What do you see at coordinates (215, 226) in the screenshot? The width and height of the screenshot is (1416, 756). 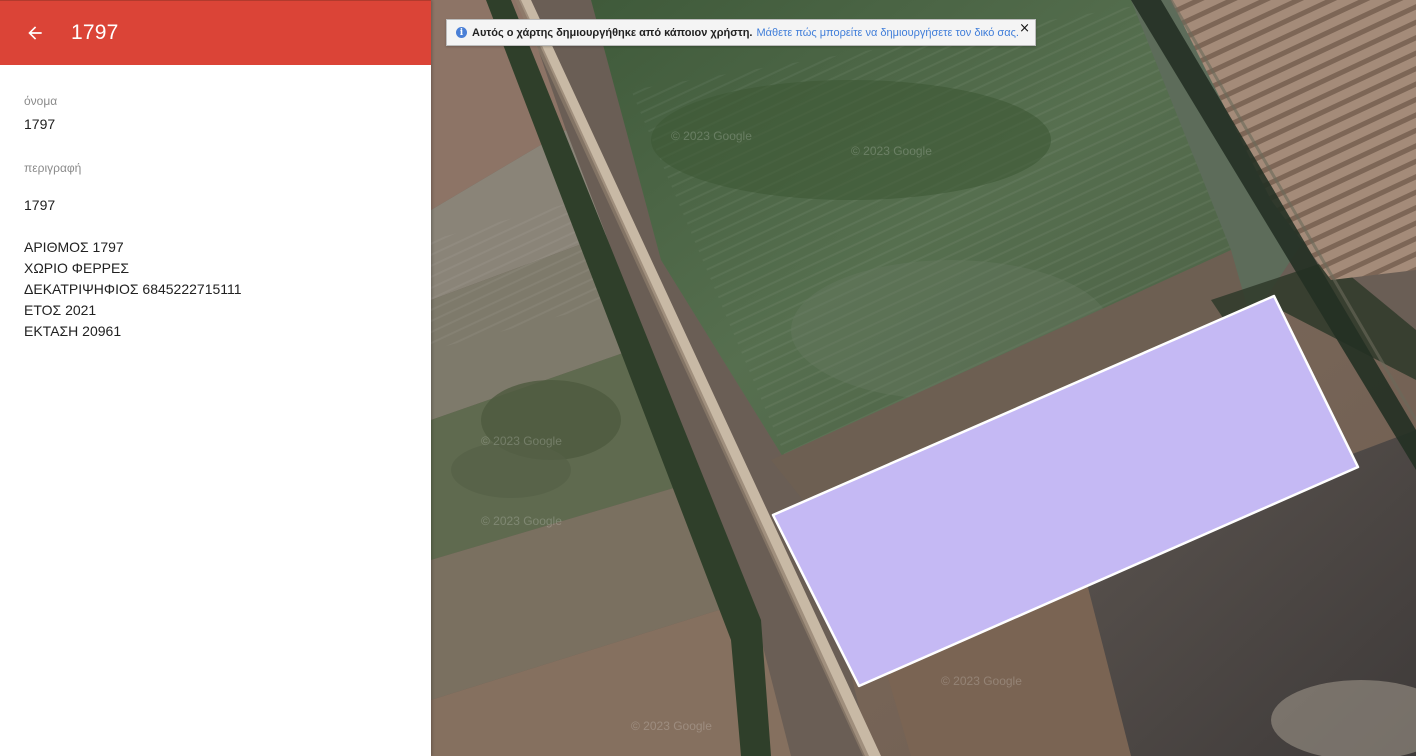 I see `description-line` at bounding box center [215, 226].